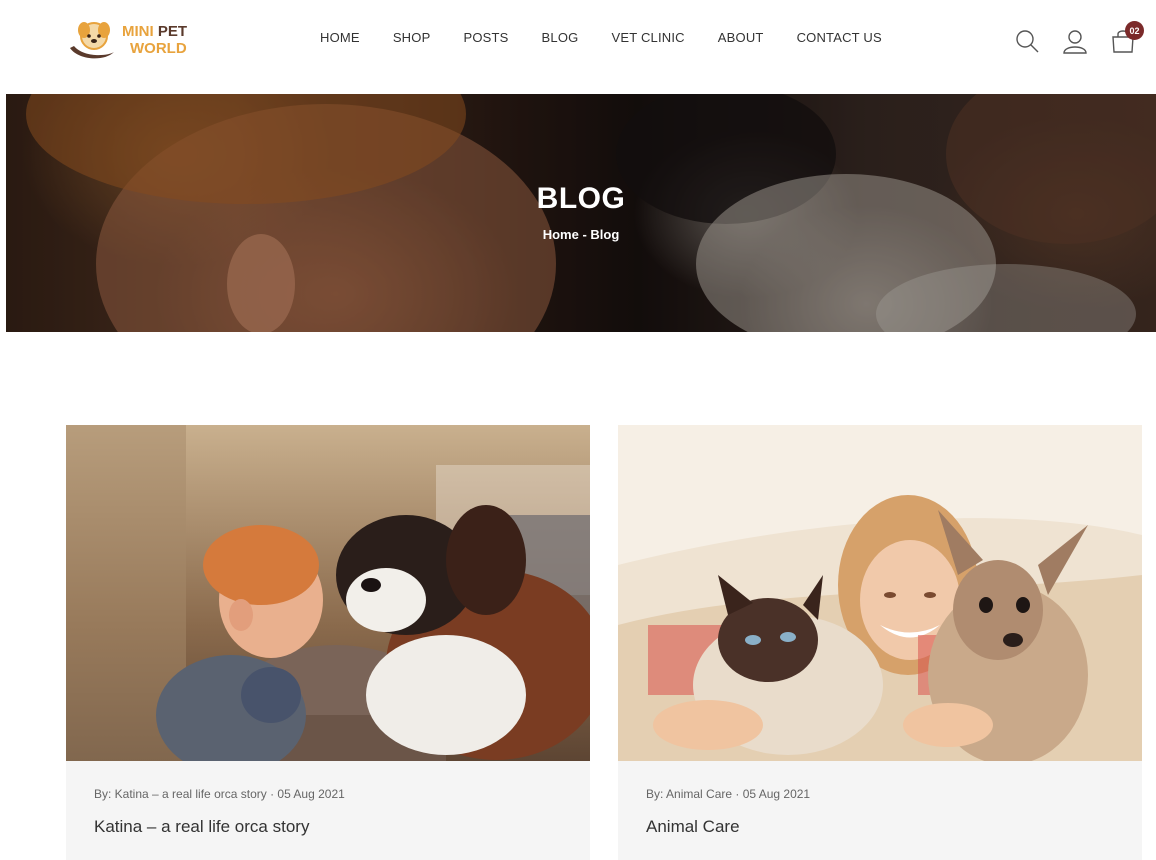 The image size is (1156, 860). I want to click on cart-count-badge: 02, so click(1134, 30).